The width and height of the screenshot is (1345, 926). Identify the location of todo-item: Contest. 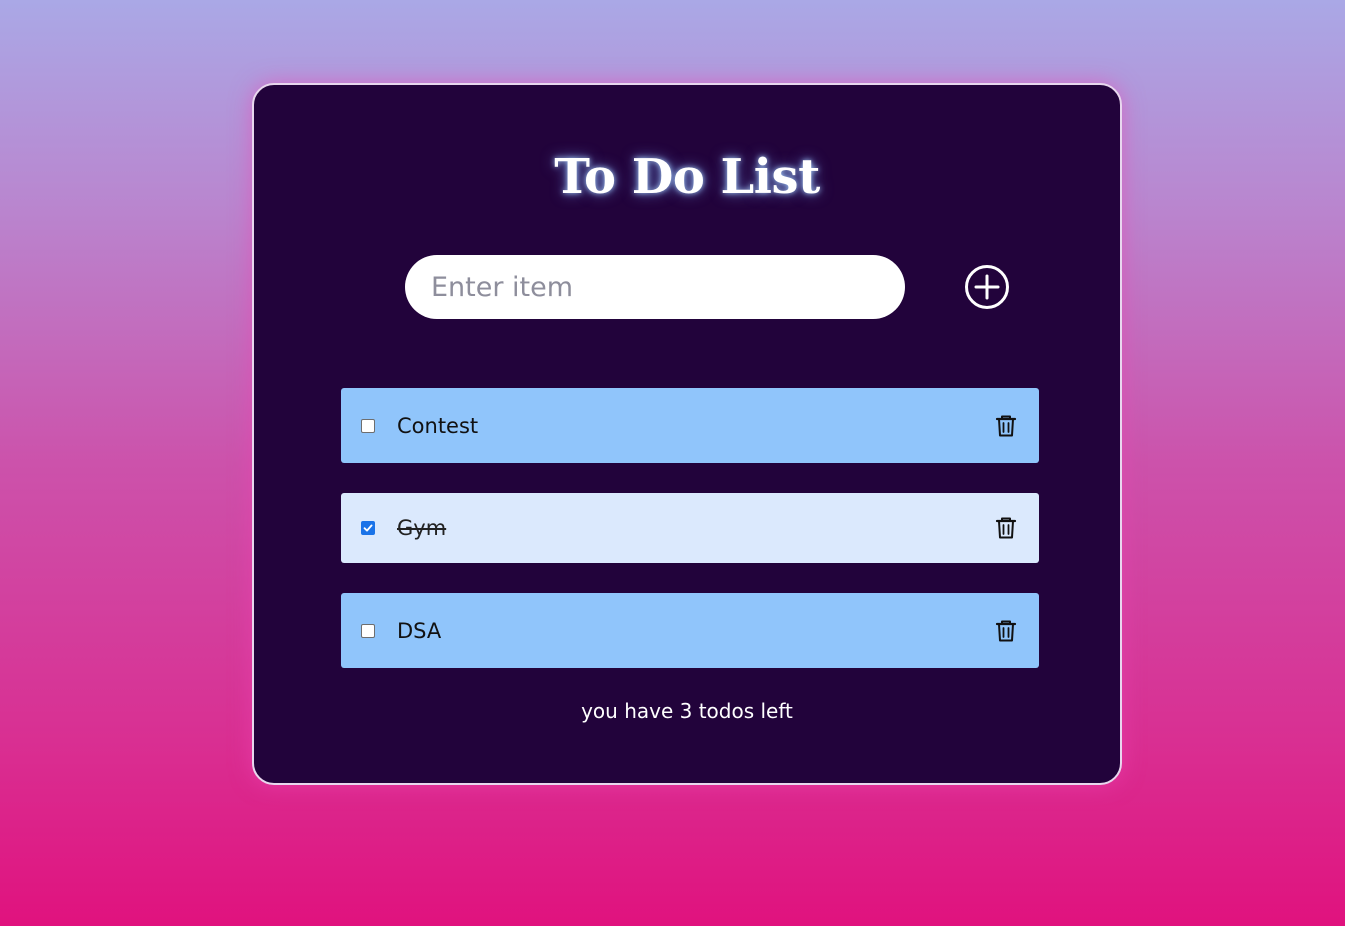
(690, 425).